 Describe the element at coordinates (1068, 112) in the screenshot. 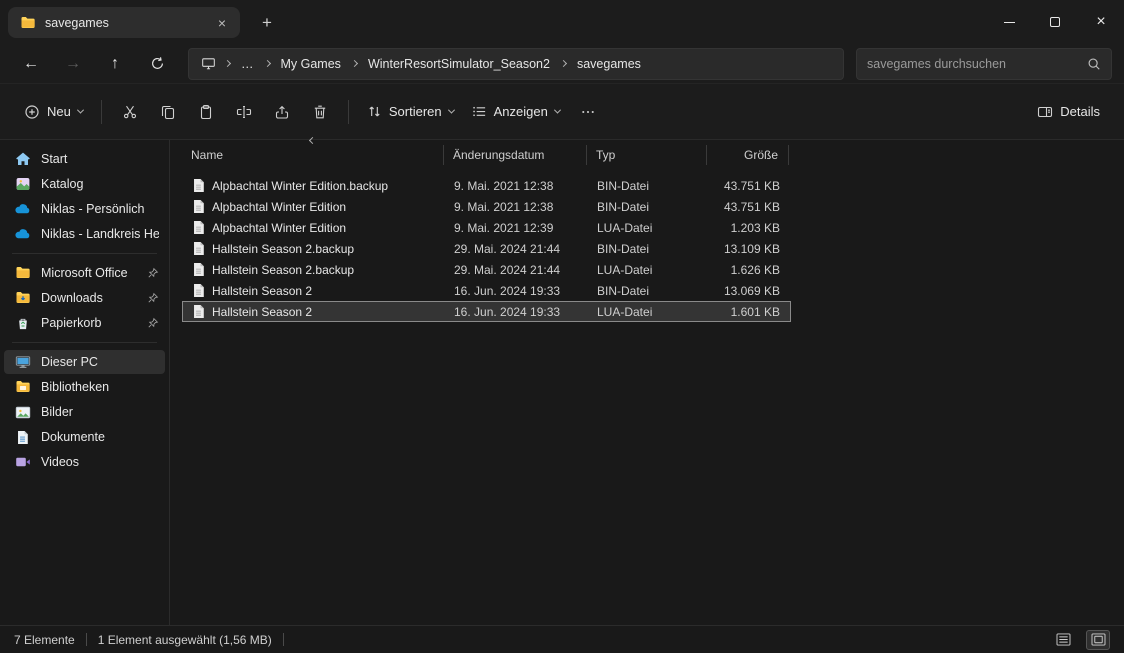

I see `details-pane-button: Details` at that location.